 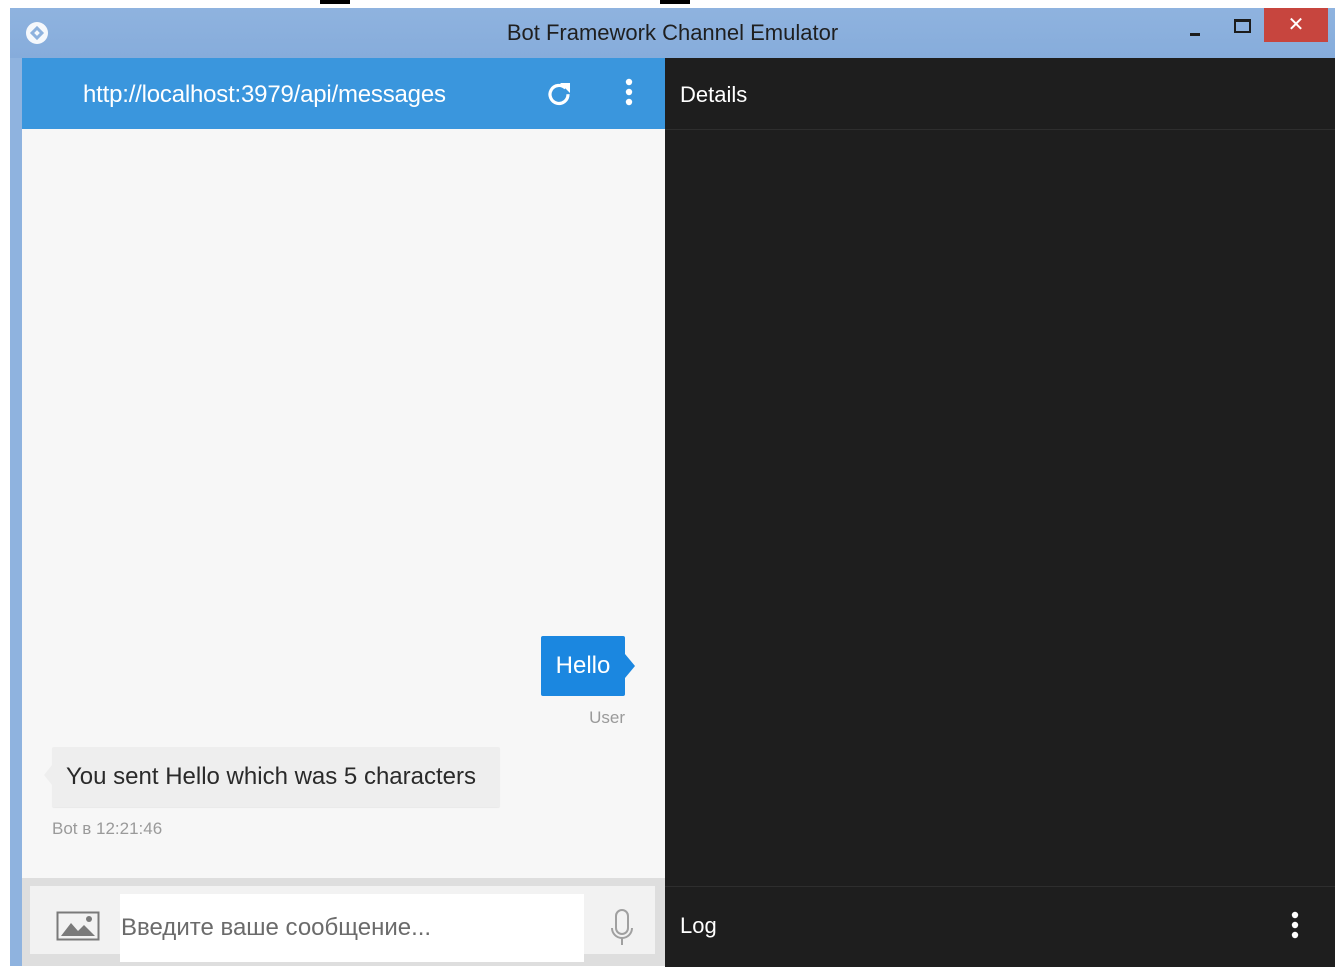 What do you see at coordinates (1000, 94) in the screenshot?
I see `details-header: Details` at bounding box center [1000, 94].